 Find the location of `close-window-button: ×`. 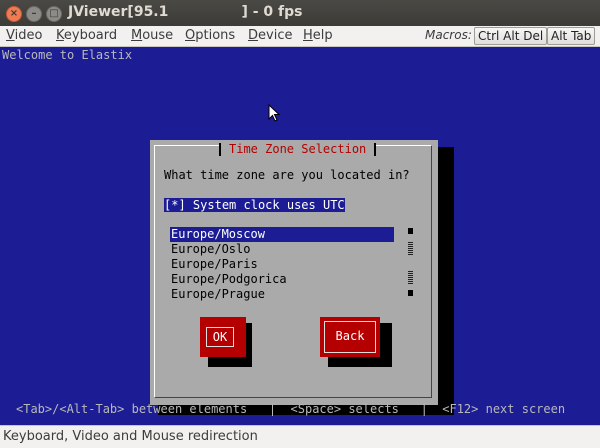

close-window-button: × is located at coordinates (14, 14).